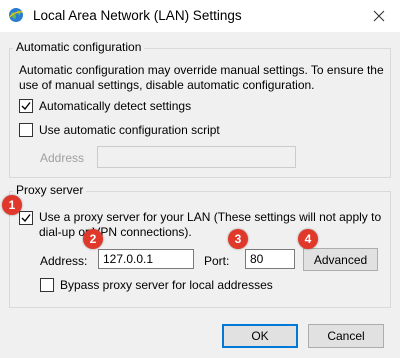 The width and height of the screenshot is (400, 358). I want to click on script-address-input, so click(196, 157).